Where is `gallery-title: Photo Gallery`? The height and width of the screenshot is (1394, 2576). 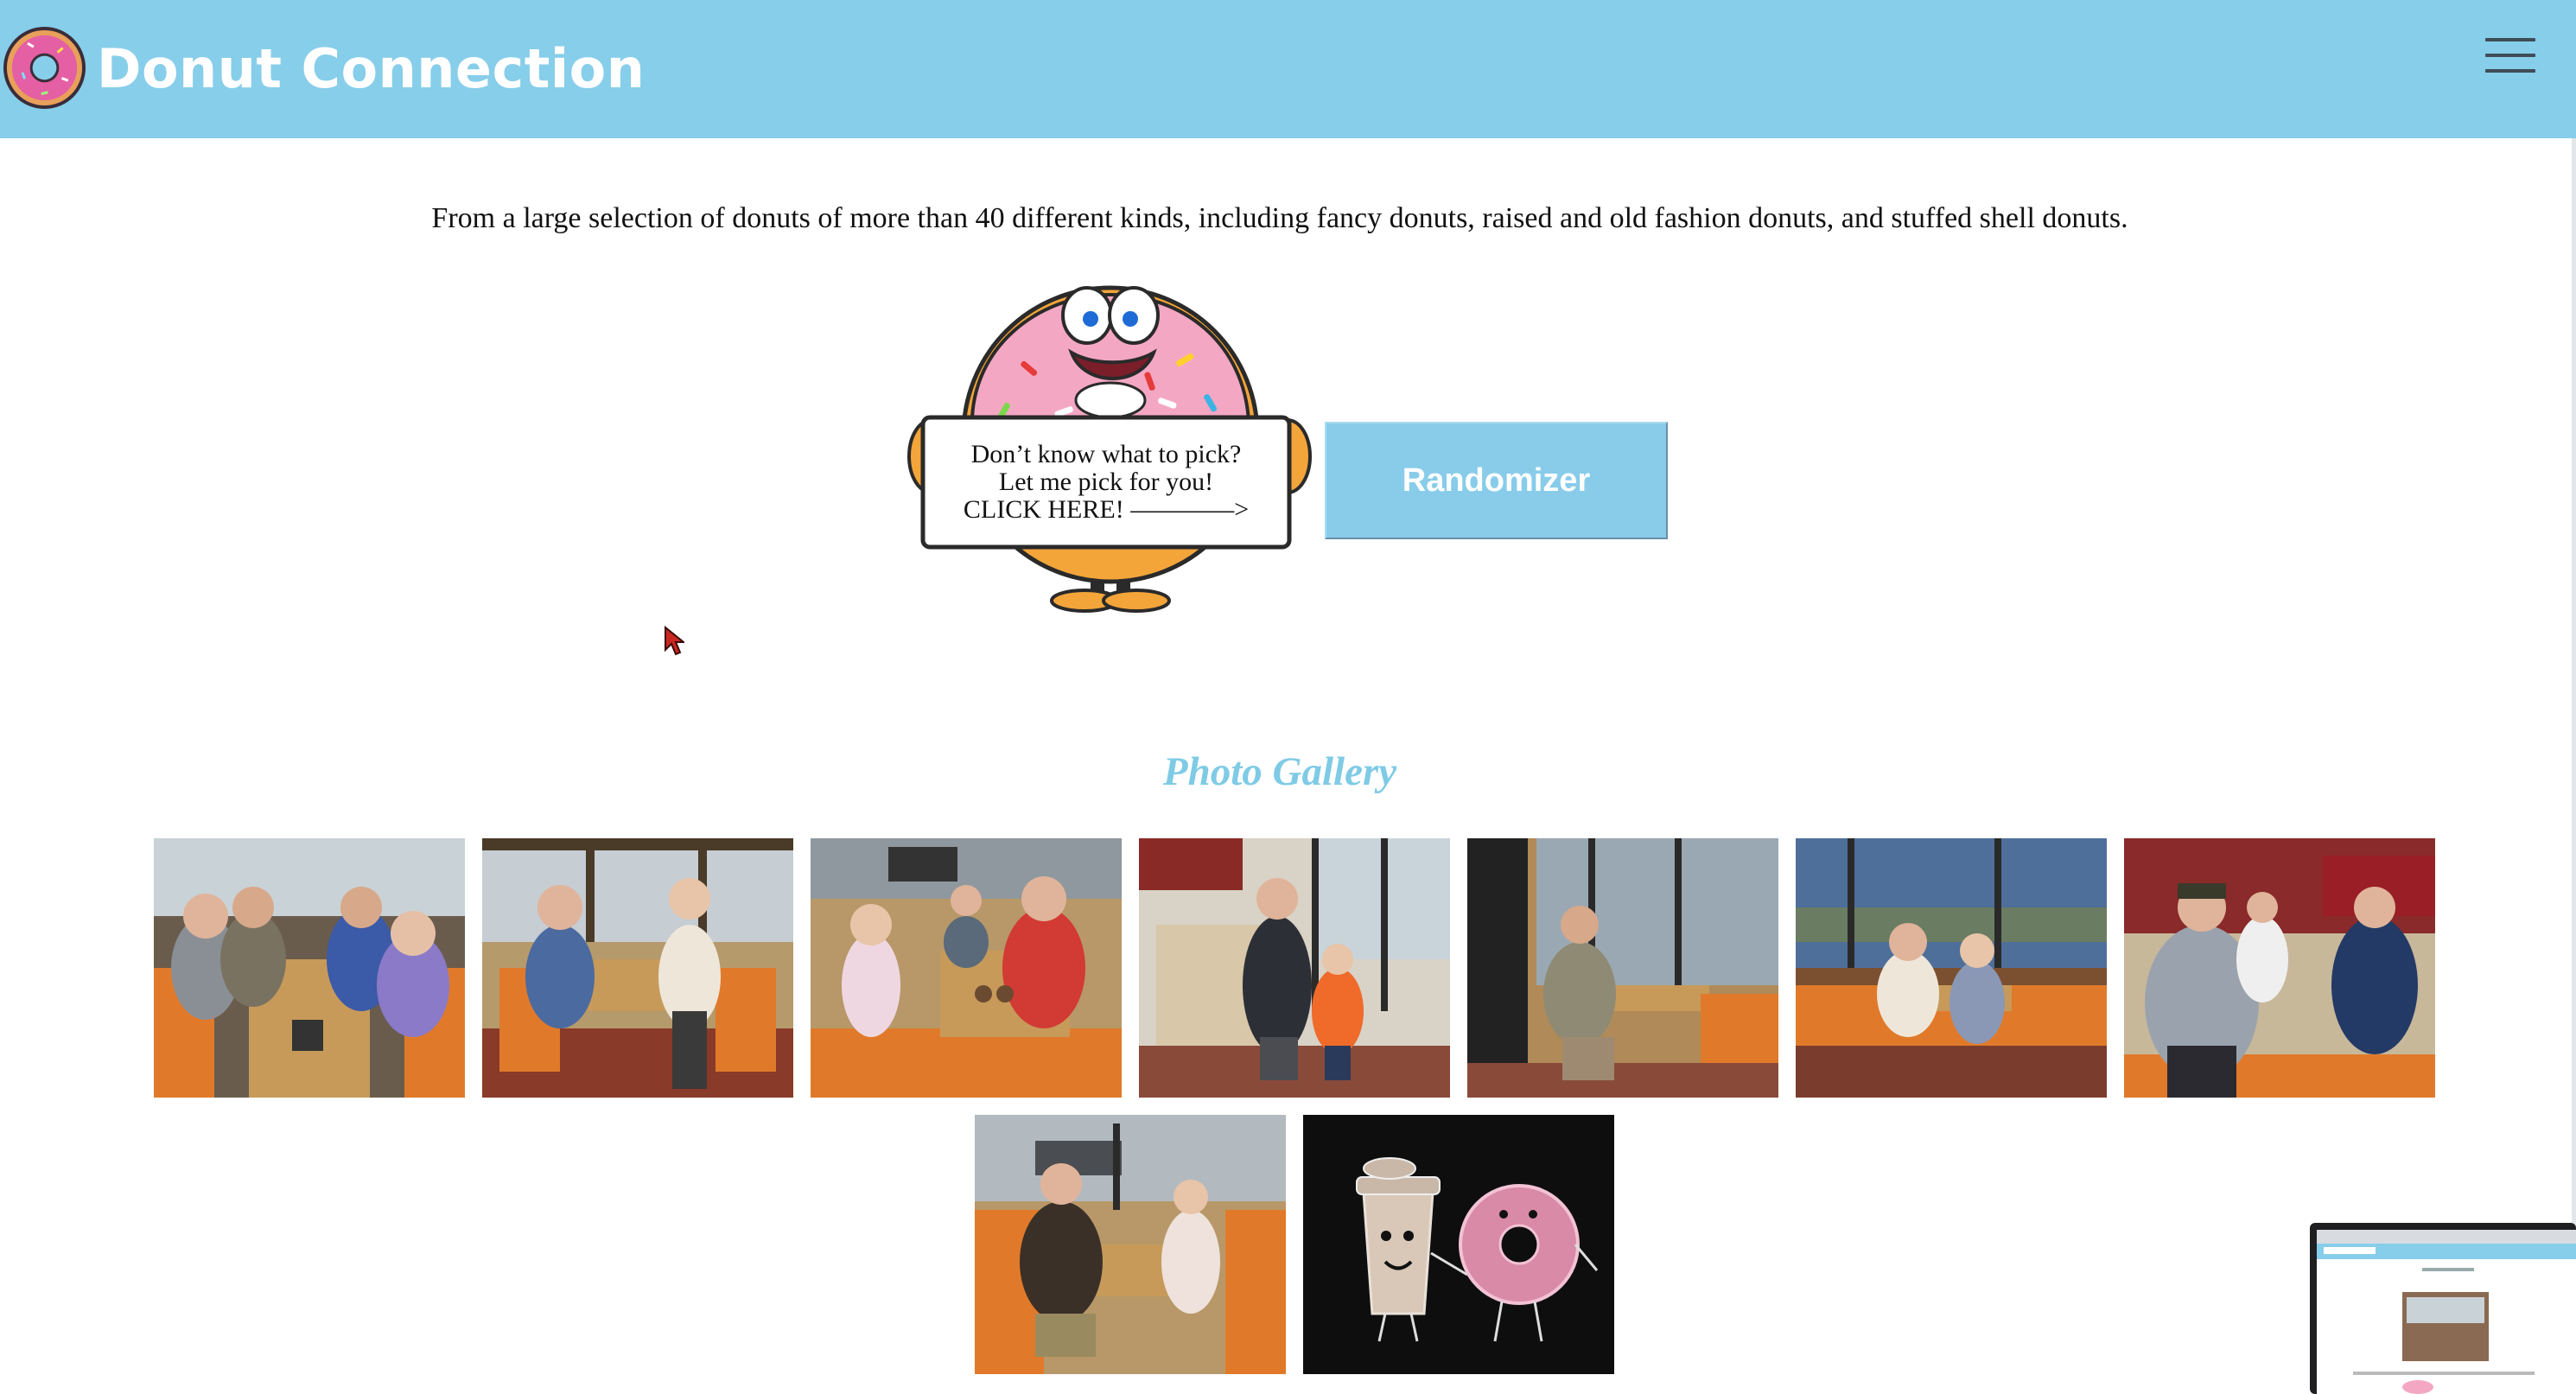 gallery-title: Photo Gallery is located at coordinates (1279, 771).